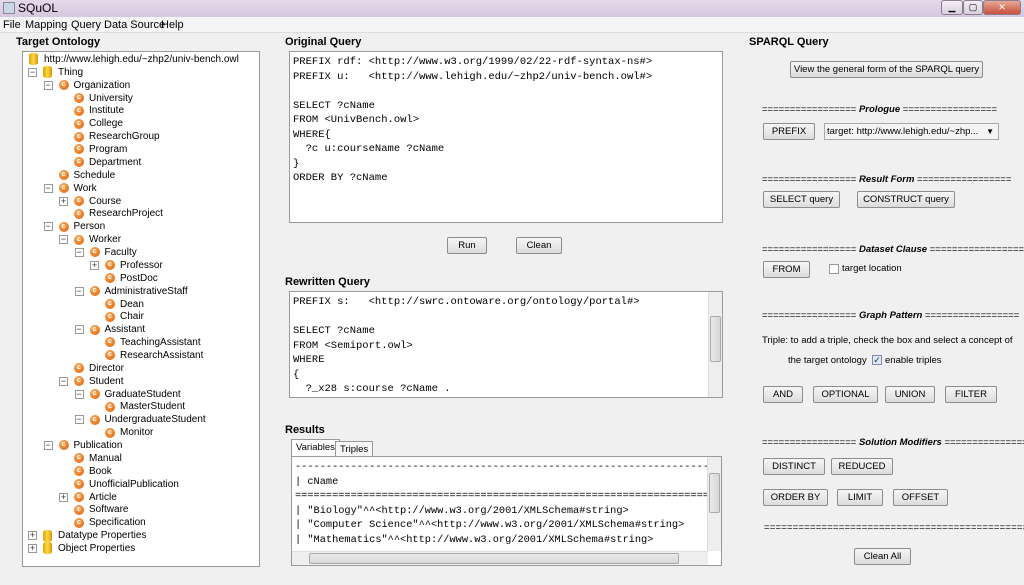 The width and height of the screenshot is (1024, 585). I want to click on tree-node: c ResearchProject, so click(118, 213).